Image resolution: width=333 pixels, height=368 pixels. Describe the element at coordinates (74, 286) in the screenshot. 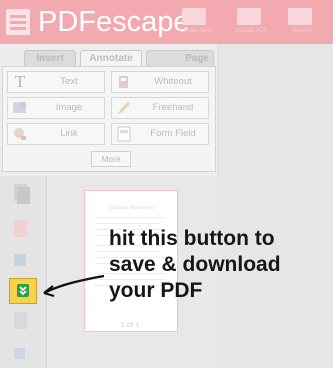

I see `callout-arrow-icon` at that location.